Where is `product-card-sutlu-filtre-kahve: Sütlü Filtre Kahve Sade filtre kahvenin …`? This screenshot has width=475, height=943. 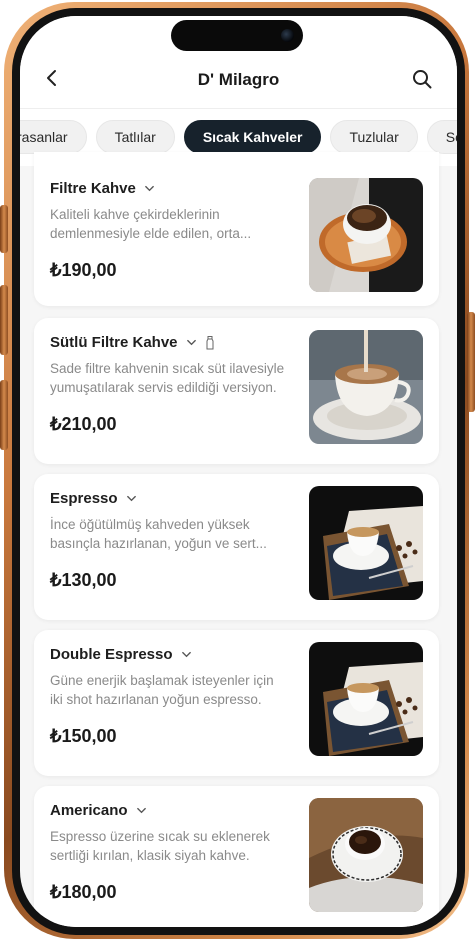
product-card-sutlu-filtre-kahve: Sütlü Filtre Kahve Sade filtre kahvenin … is located at coordinates (236, 391).